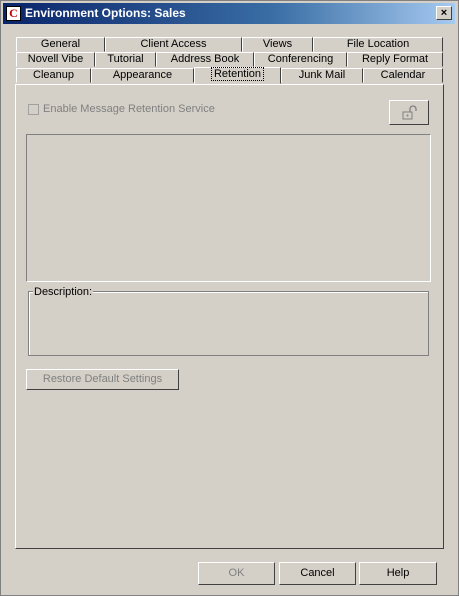 This screenshot has width=459, height=596. What do you see at coordinates (378, 44) in the screenshot?
I see `tab-file-location: File Location` at bounding box center [378, 44].